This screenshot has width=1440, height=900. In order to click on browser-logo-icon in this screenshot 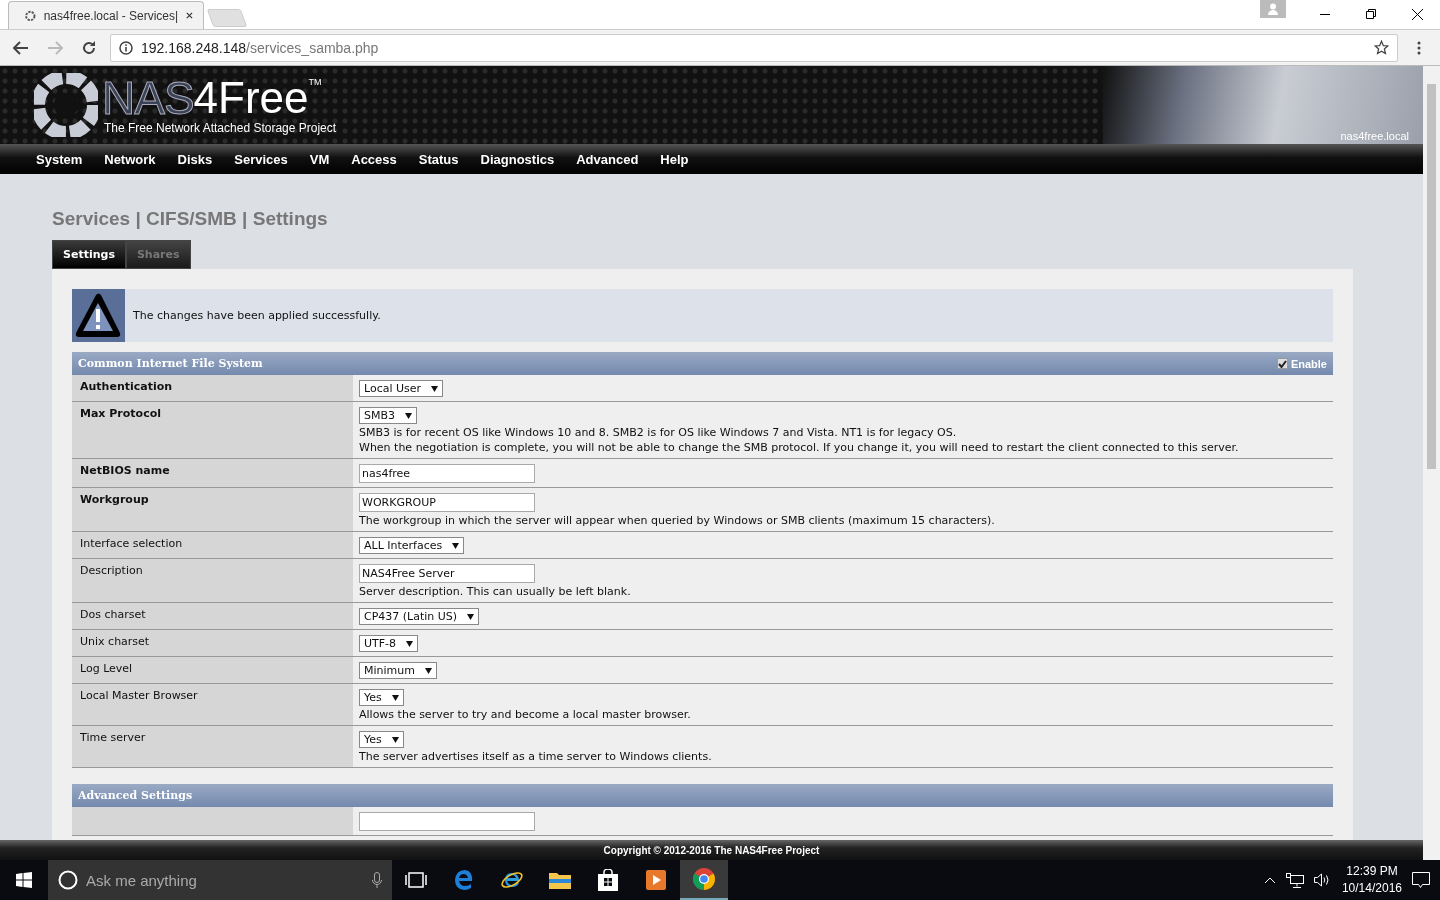, I will do `click(704, 879)`.